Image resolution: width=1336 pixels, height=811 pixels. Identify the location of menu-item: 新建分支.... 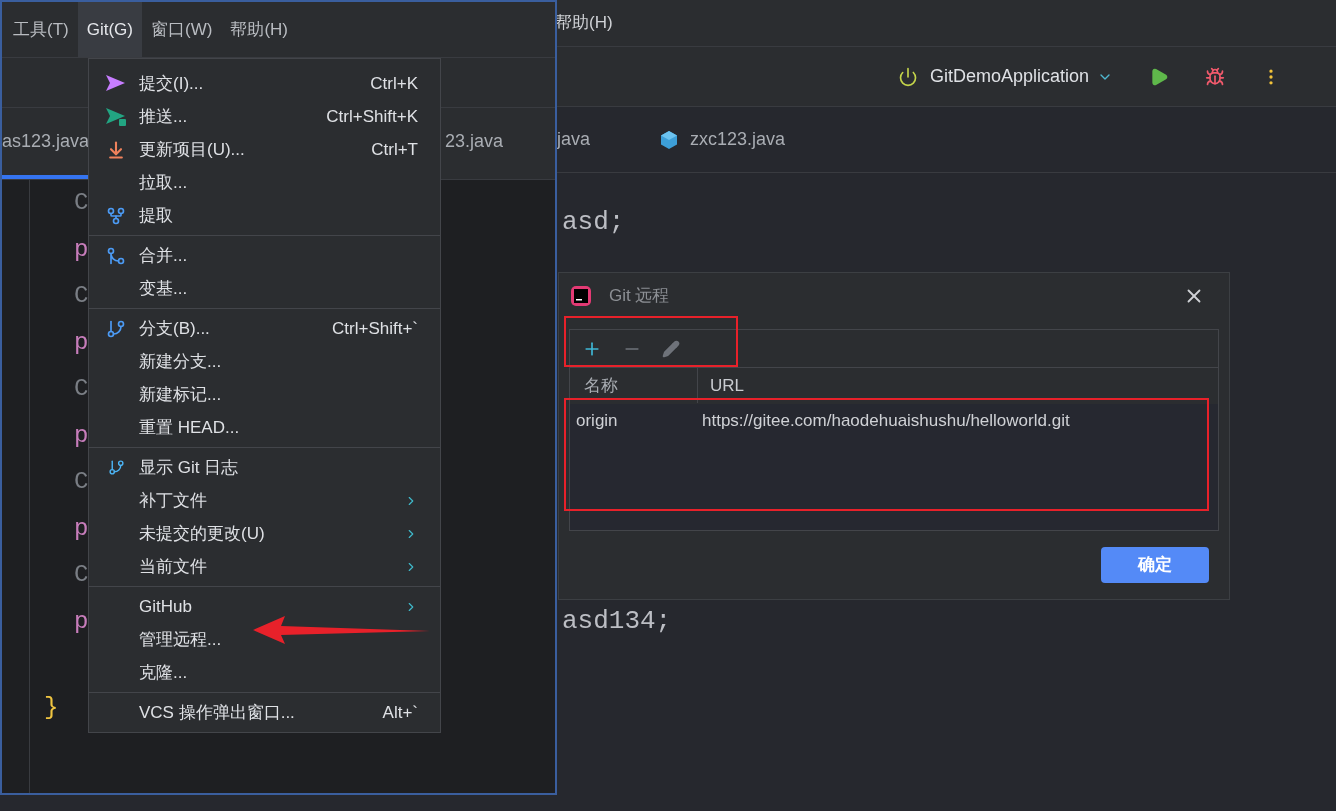
(264, 361).